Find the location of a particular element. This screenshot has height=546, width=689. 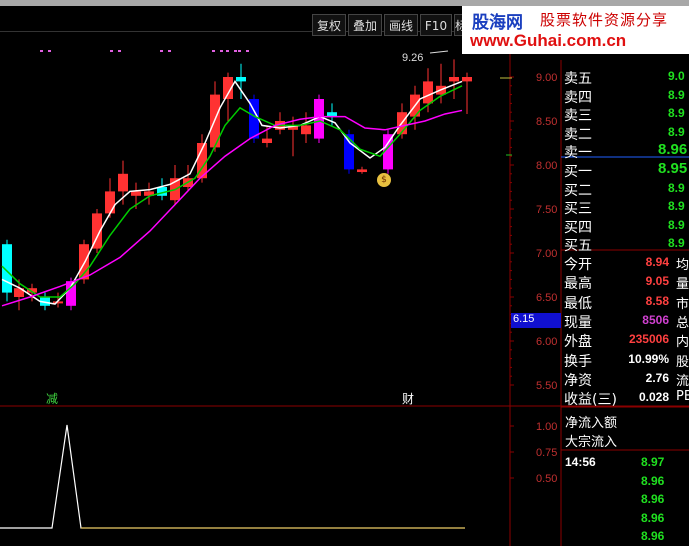

marker-jian: 减 is located at coordinates (52, 399).